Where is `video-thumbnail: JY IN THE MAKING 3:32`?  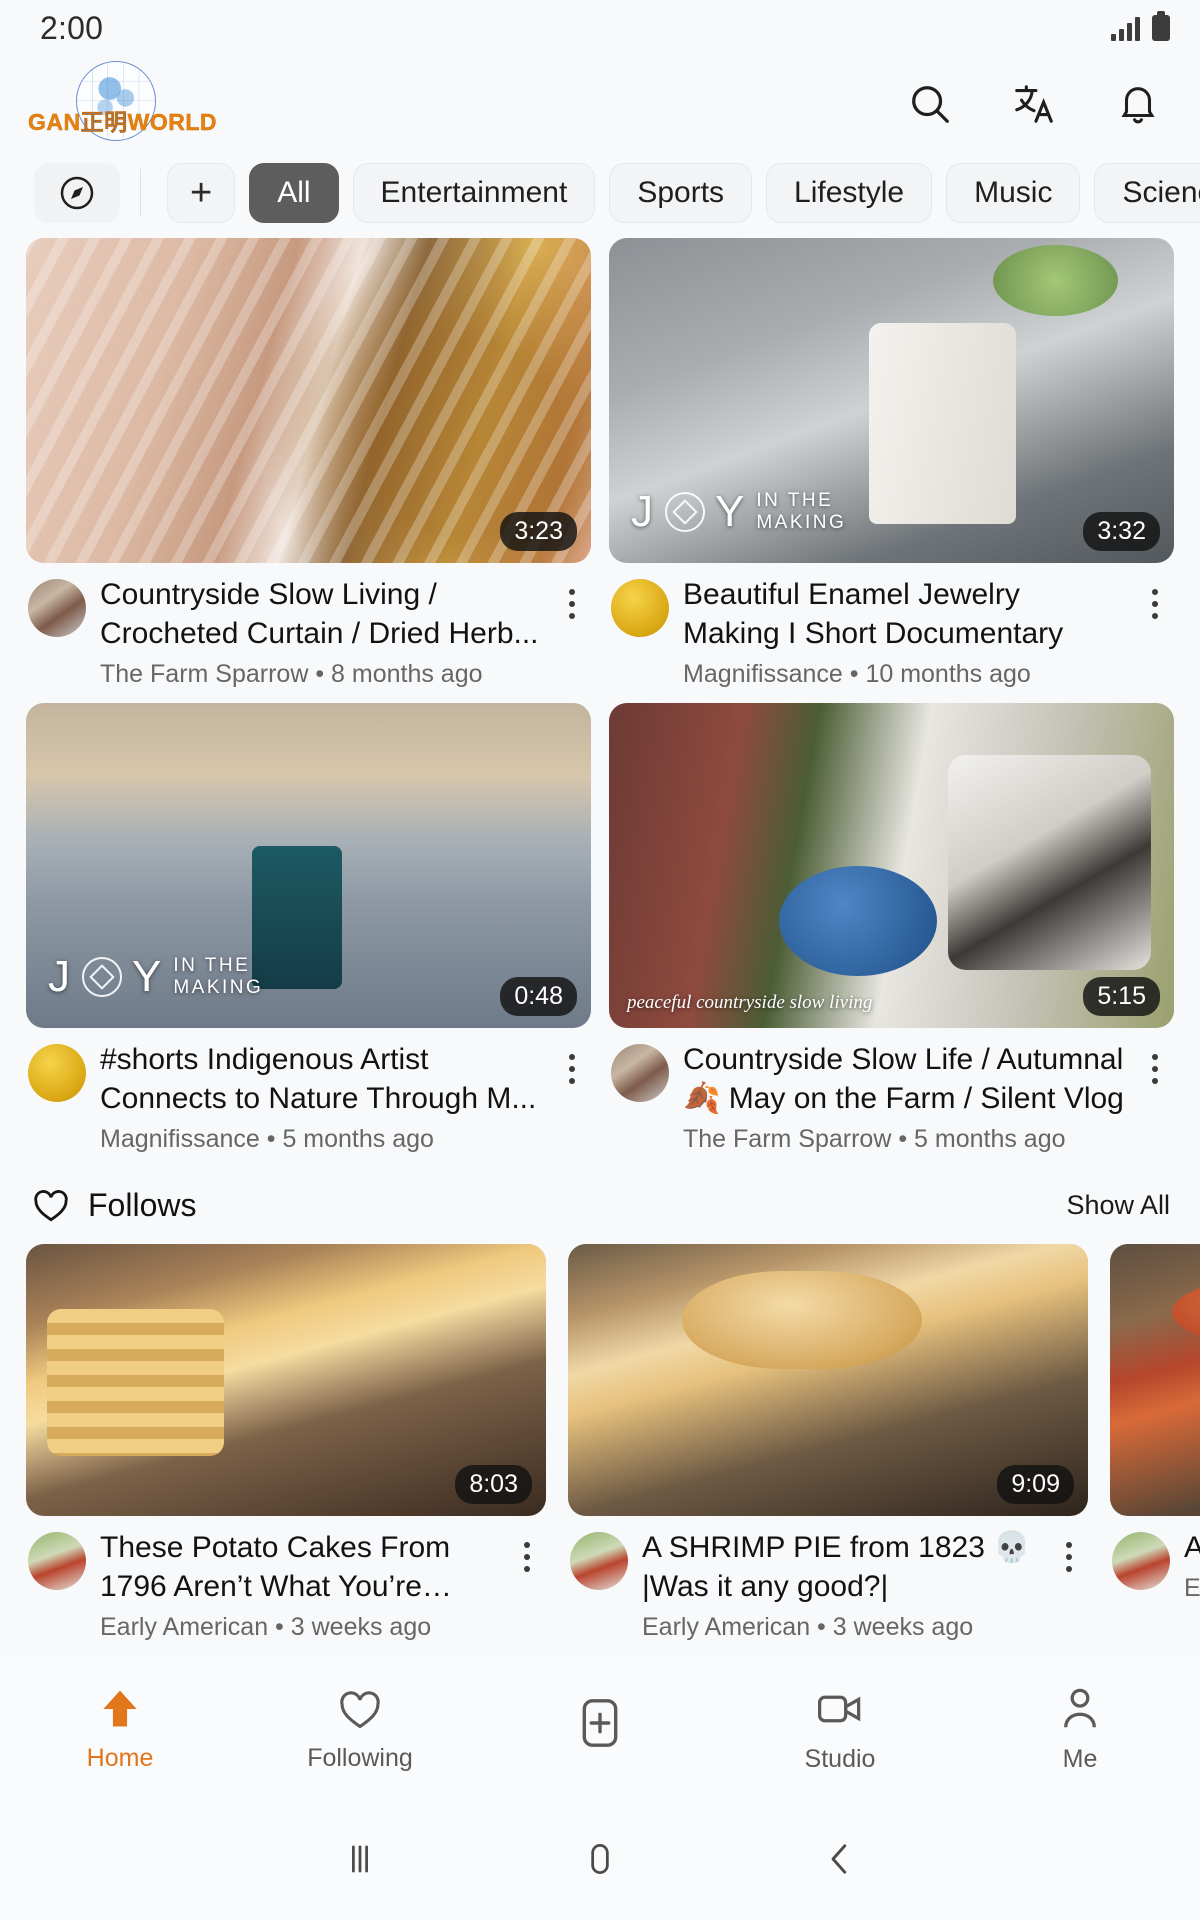 video-thumbnail: JY IN THE MAKING 3:32 is located at coordinates (891, 400).